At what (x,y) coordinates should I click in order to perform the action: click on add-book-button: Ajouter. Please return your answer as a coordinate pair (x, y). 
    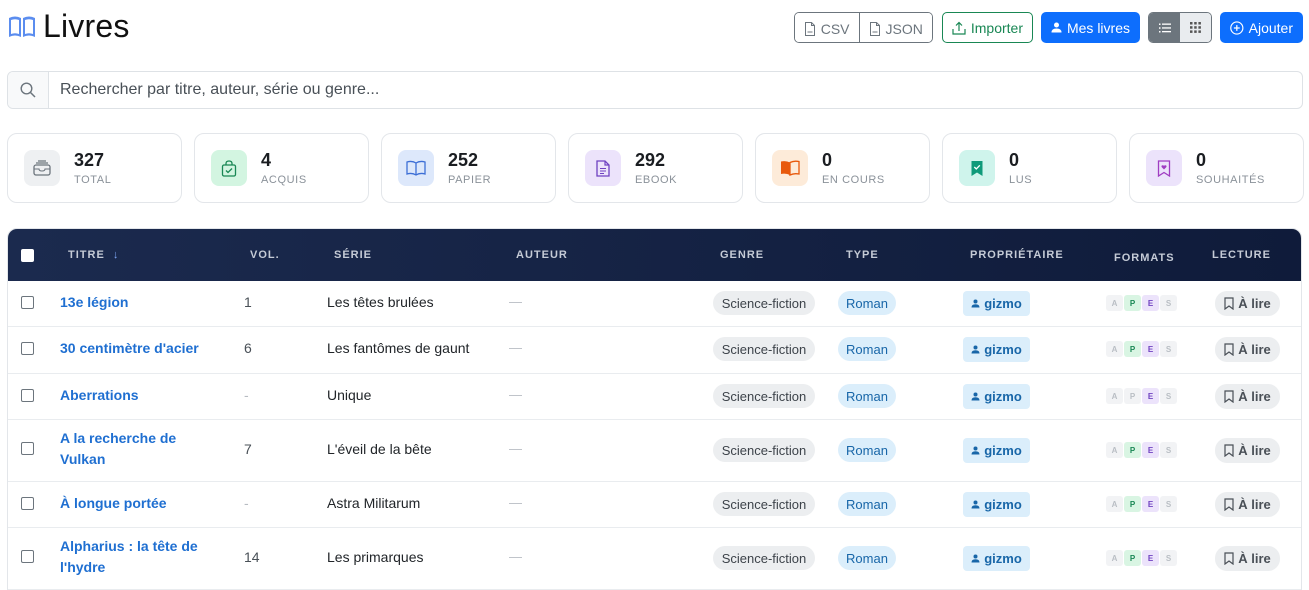
    Looking at the image, I should click on (1261, 27).